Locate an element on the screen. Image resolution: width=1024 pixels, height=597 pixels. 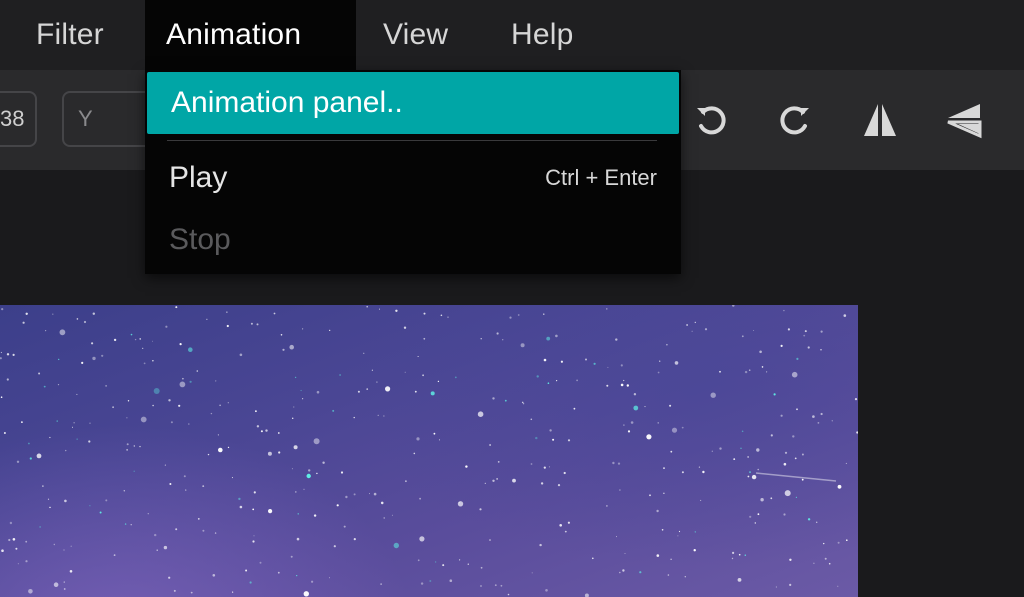
menu-help: Help is located at coordinates (542, 35).